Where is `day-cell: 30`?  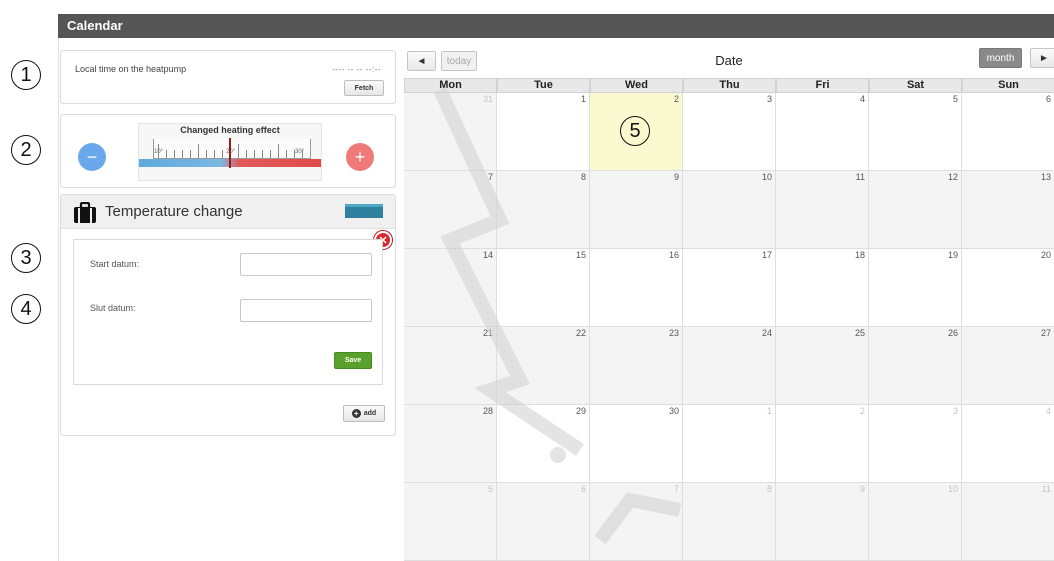
day-cell: 30 is located at coordinates (636, 444).